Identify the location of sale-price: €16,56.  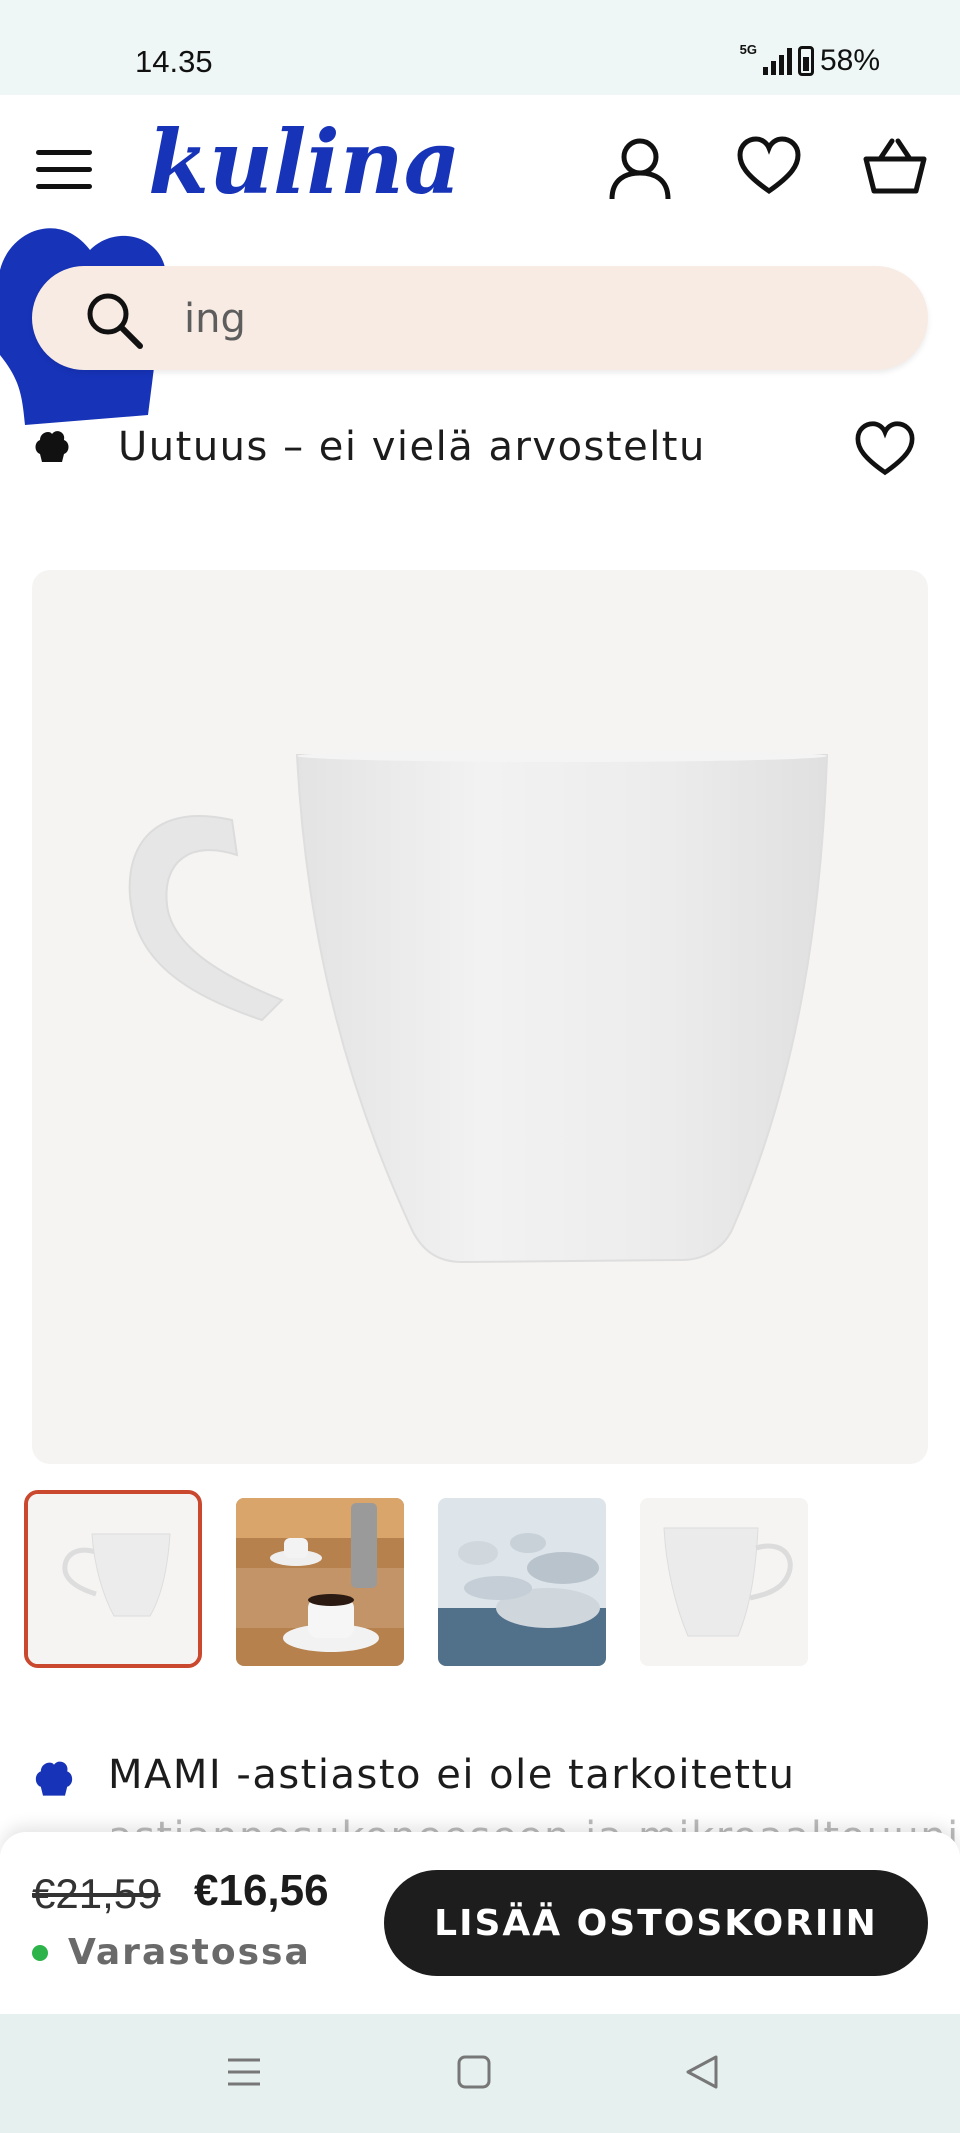
(261, 1890).